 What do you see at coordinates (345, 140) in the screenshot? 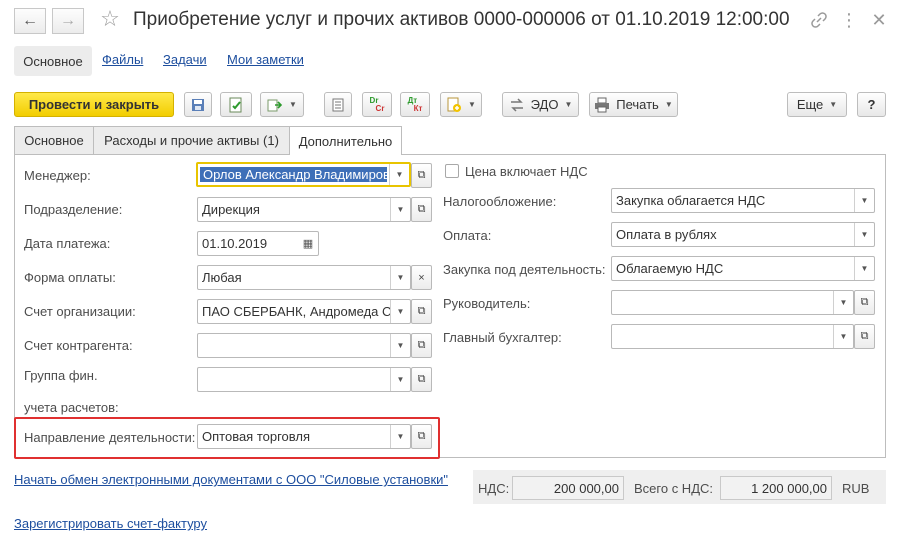
I see `tab-additional: Дополнительно` at bounding box center [345, 140].